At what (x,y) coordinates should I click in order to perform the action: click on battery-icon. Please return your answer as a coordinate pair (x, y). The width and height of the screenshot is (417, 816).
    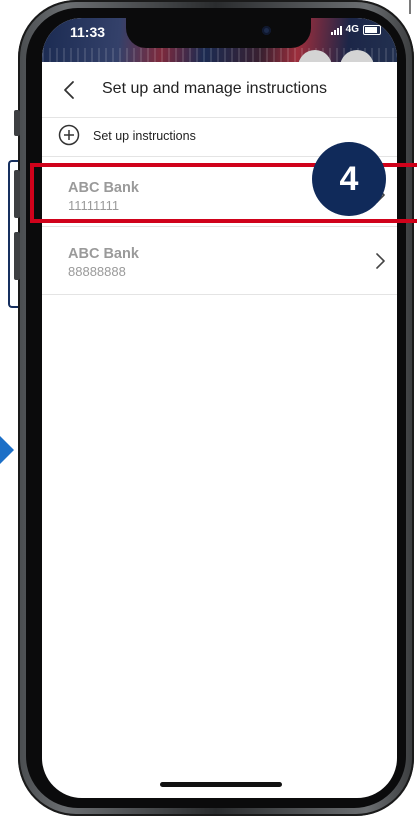
    Looking at the image, I should click on (372, 29).